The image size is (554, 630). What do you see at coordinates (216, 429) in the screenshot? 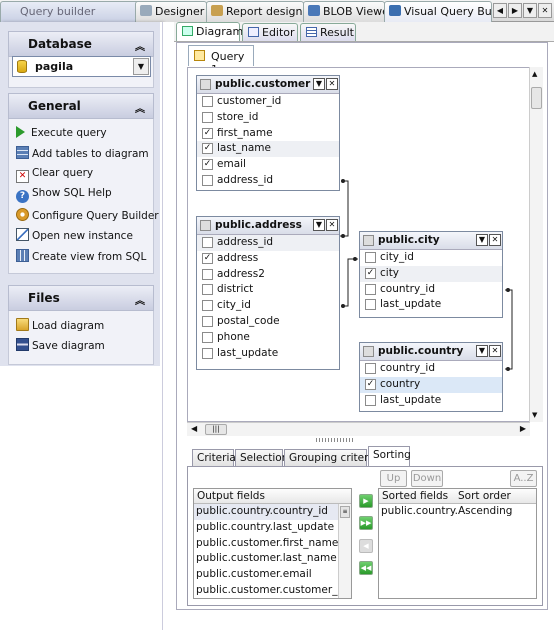
I see `scroll-thumb: |||` at bounding box center [216, 429].